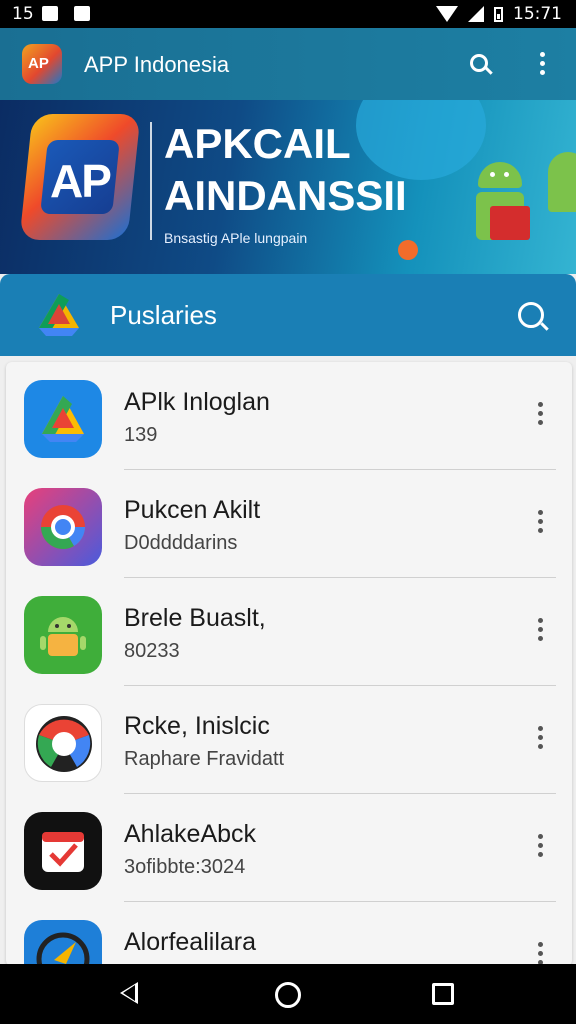 Image resolution: width=576 pixels, height=1024 pixels. What do you see at coordinates (63, 527) in the screenshot?
I see `chrome-app-icon` at bounding box center [63, 527].